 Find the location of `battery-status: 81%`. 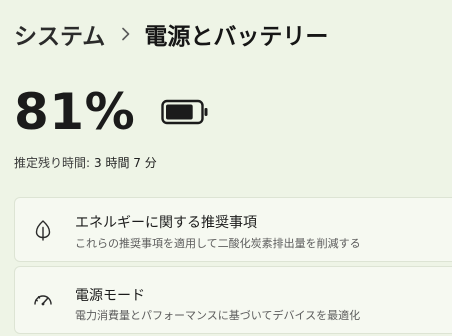

battery-status: 81% is located at coordinates (111, 112).